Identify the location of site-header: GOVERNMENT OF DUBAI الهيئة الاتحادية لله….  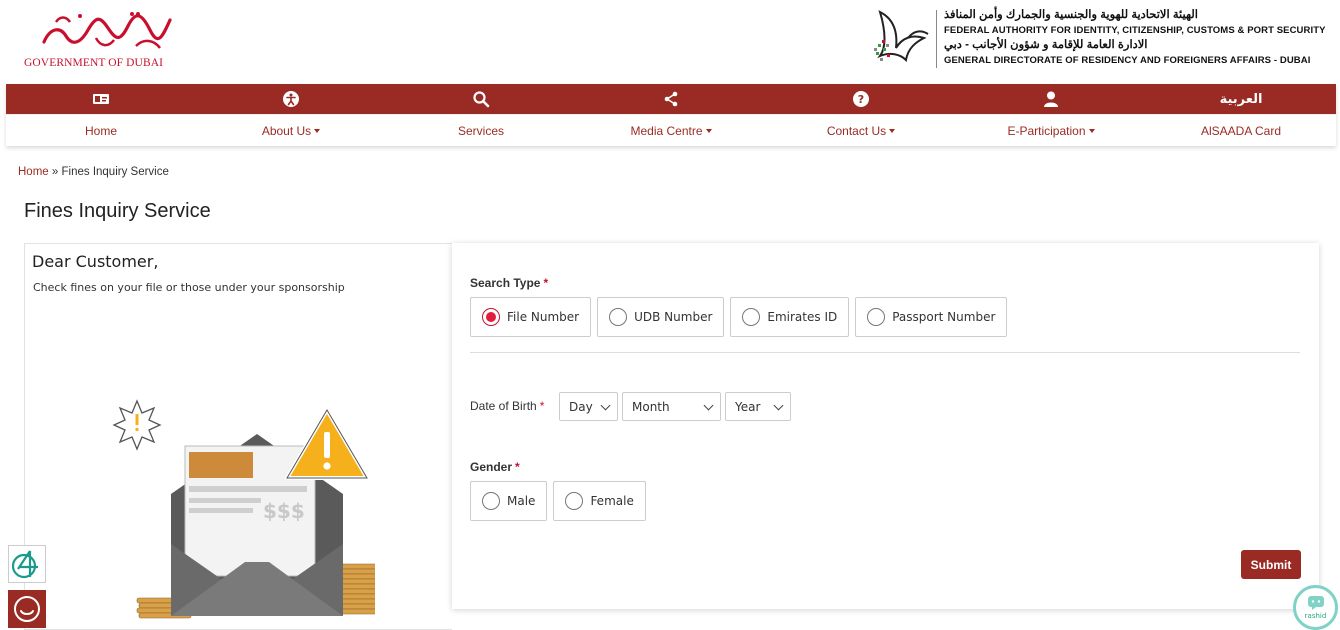
(670, 40).